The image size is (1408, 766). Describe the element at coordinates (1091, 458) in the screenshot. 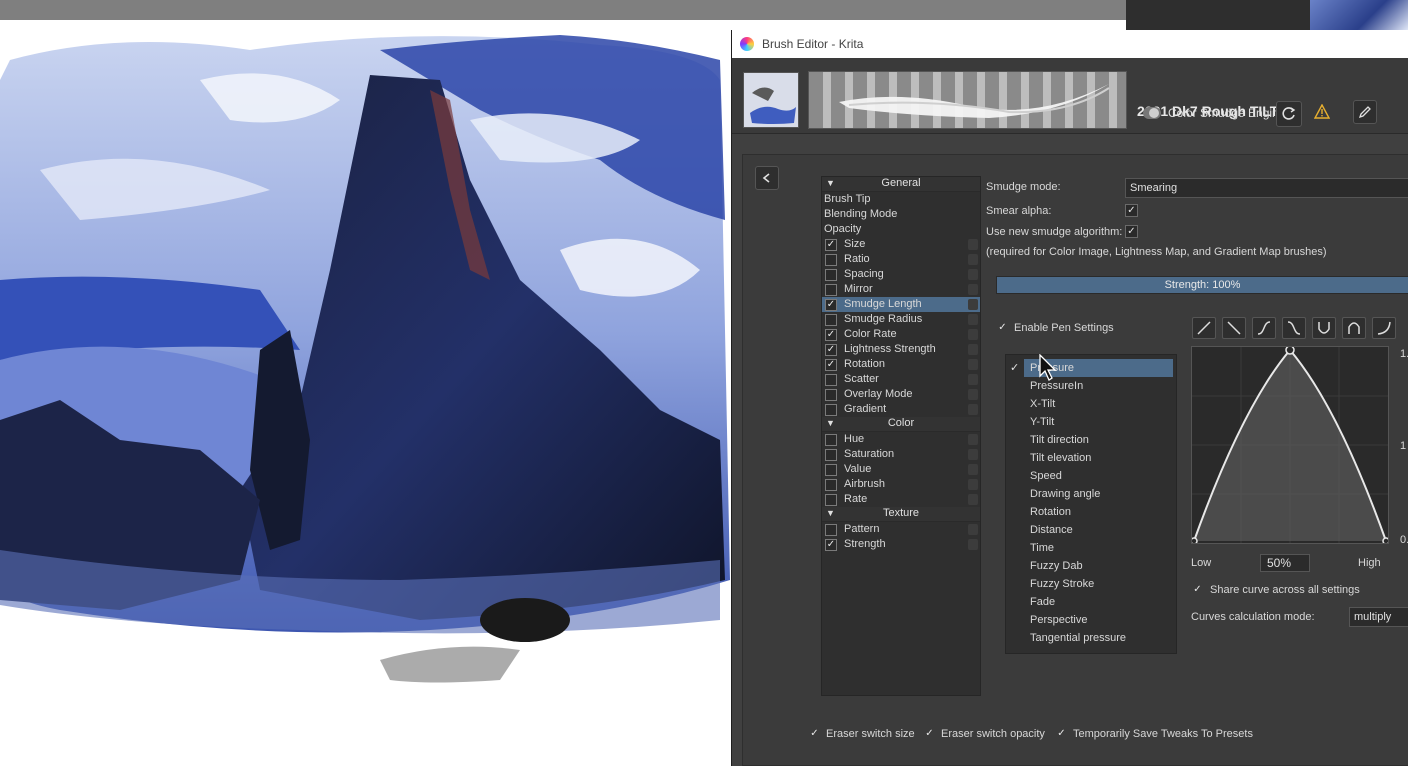

I see `sensor-tilt-elevation: Tilt elevation` at that location.